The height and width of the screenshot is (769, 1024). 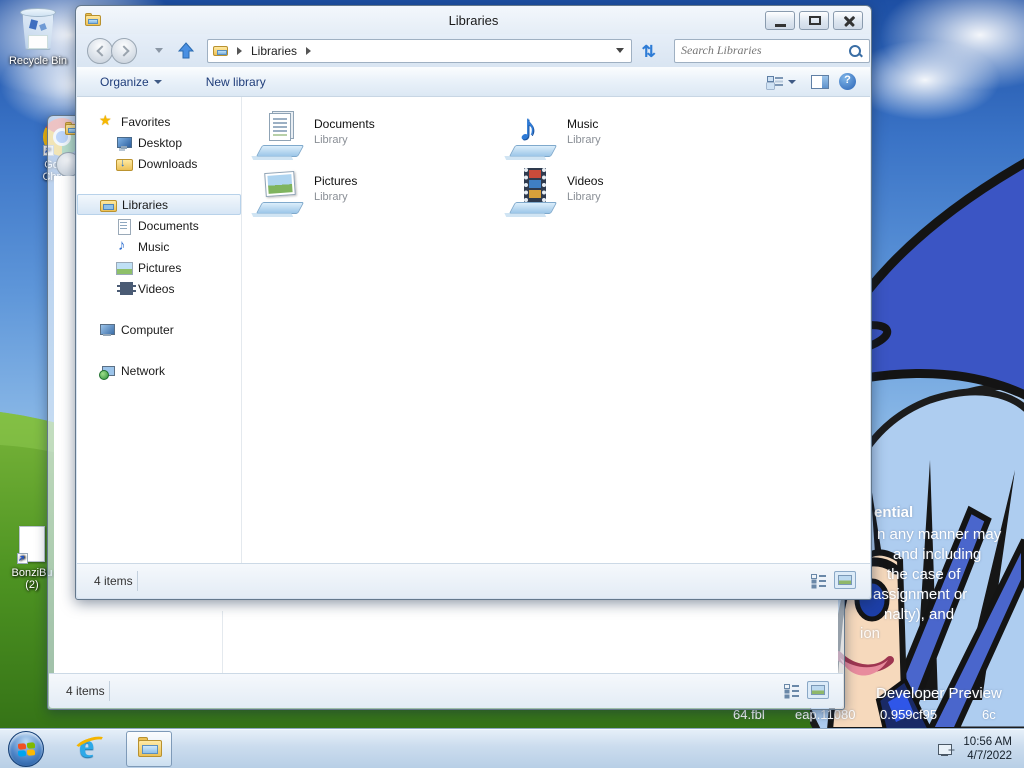 I want to click on search-box, so click(x=772, y=51).